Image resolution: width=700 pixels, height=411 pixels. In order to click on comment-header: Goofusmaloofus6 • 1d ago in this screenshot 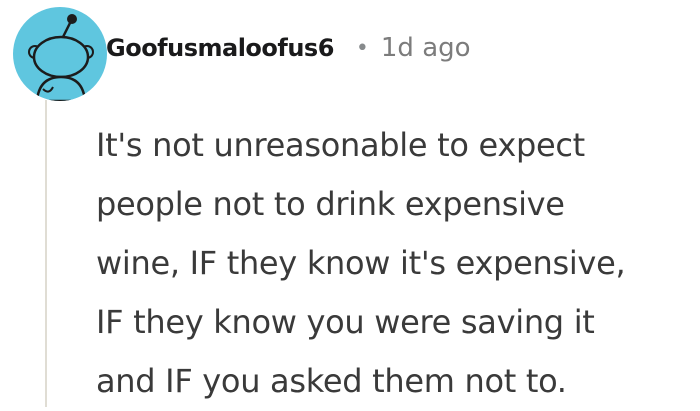, I will do `click(288, 48)`.